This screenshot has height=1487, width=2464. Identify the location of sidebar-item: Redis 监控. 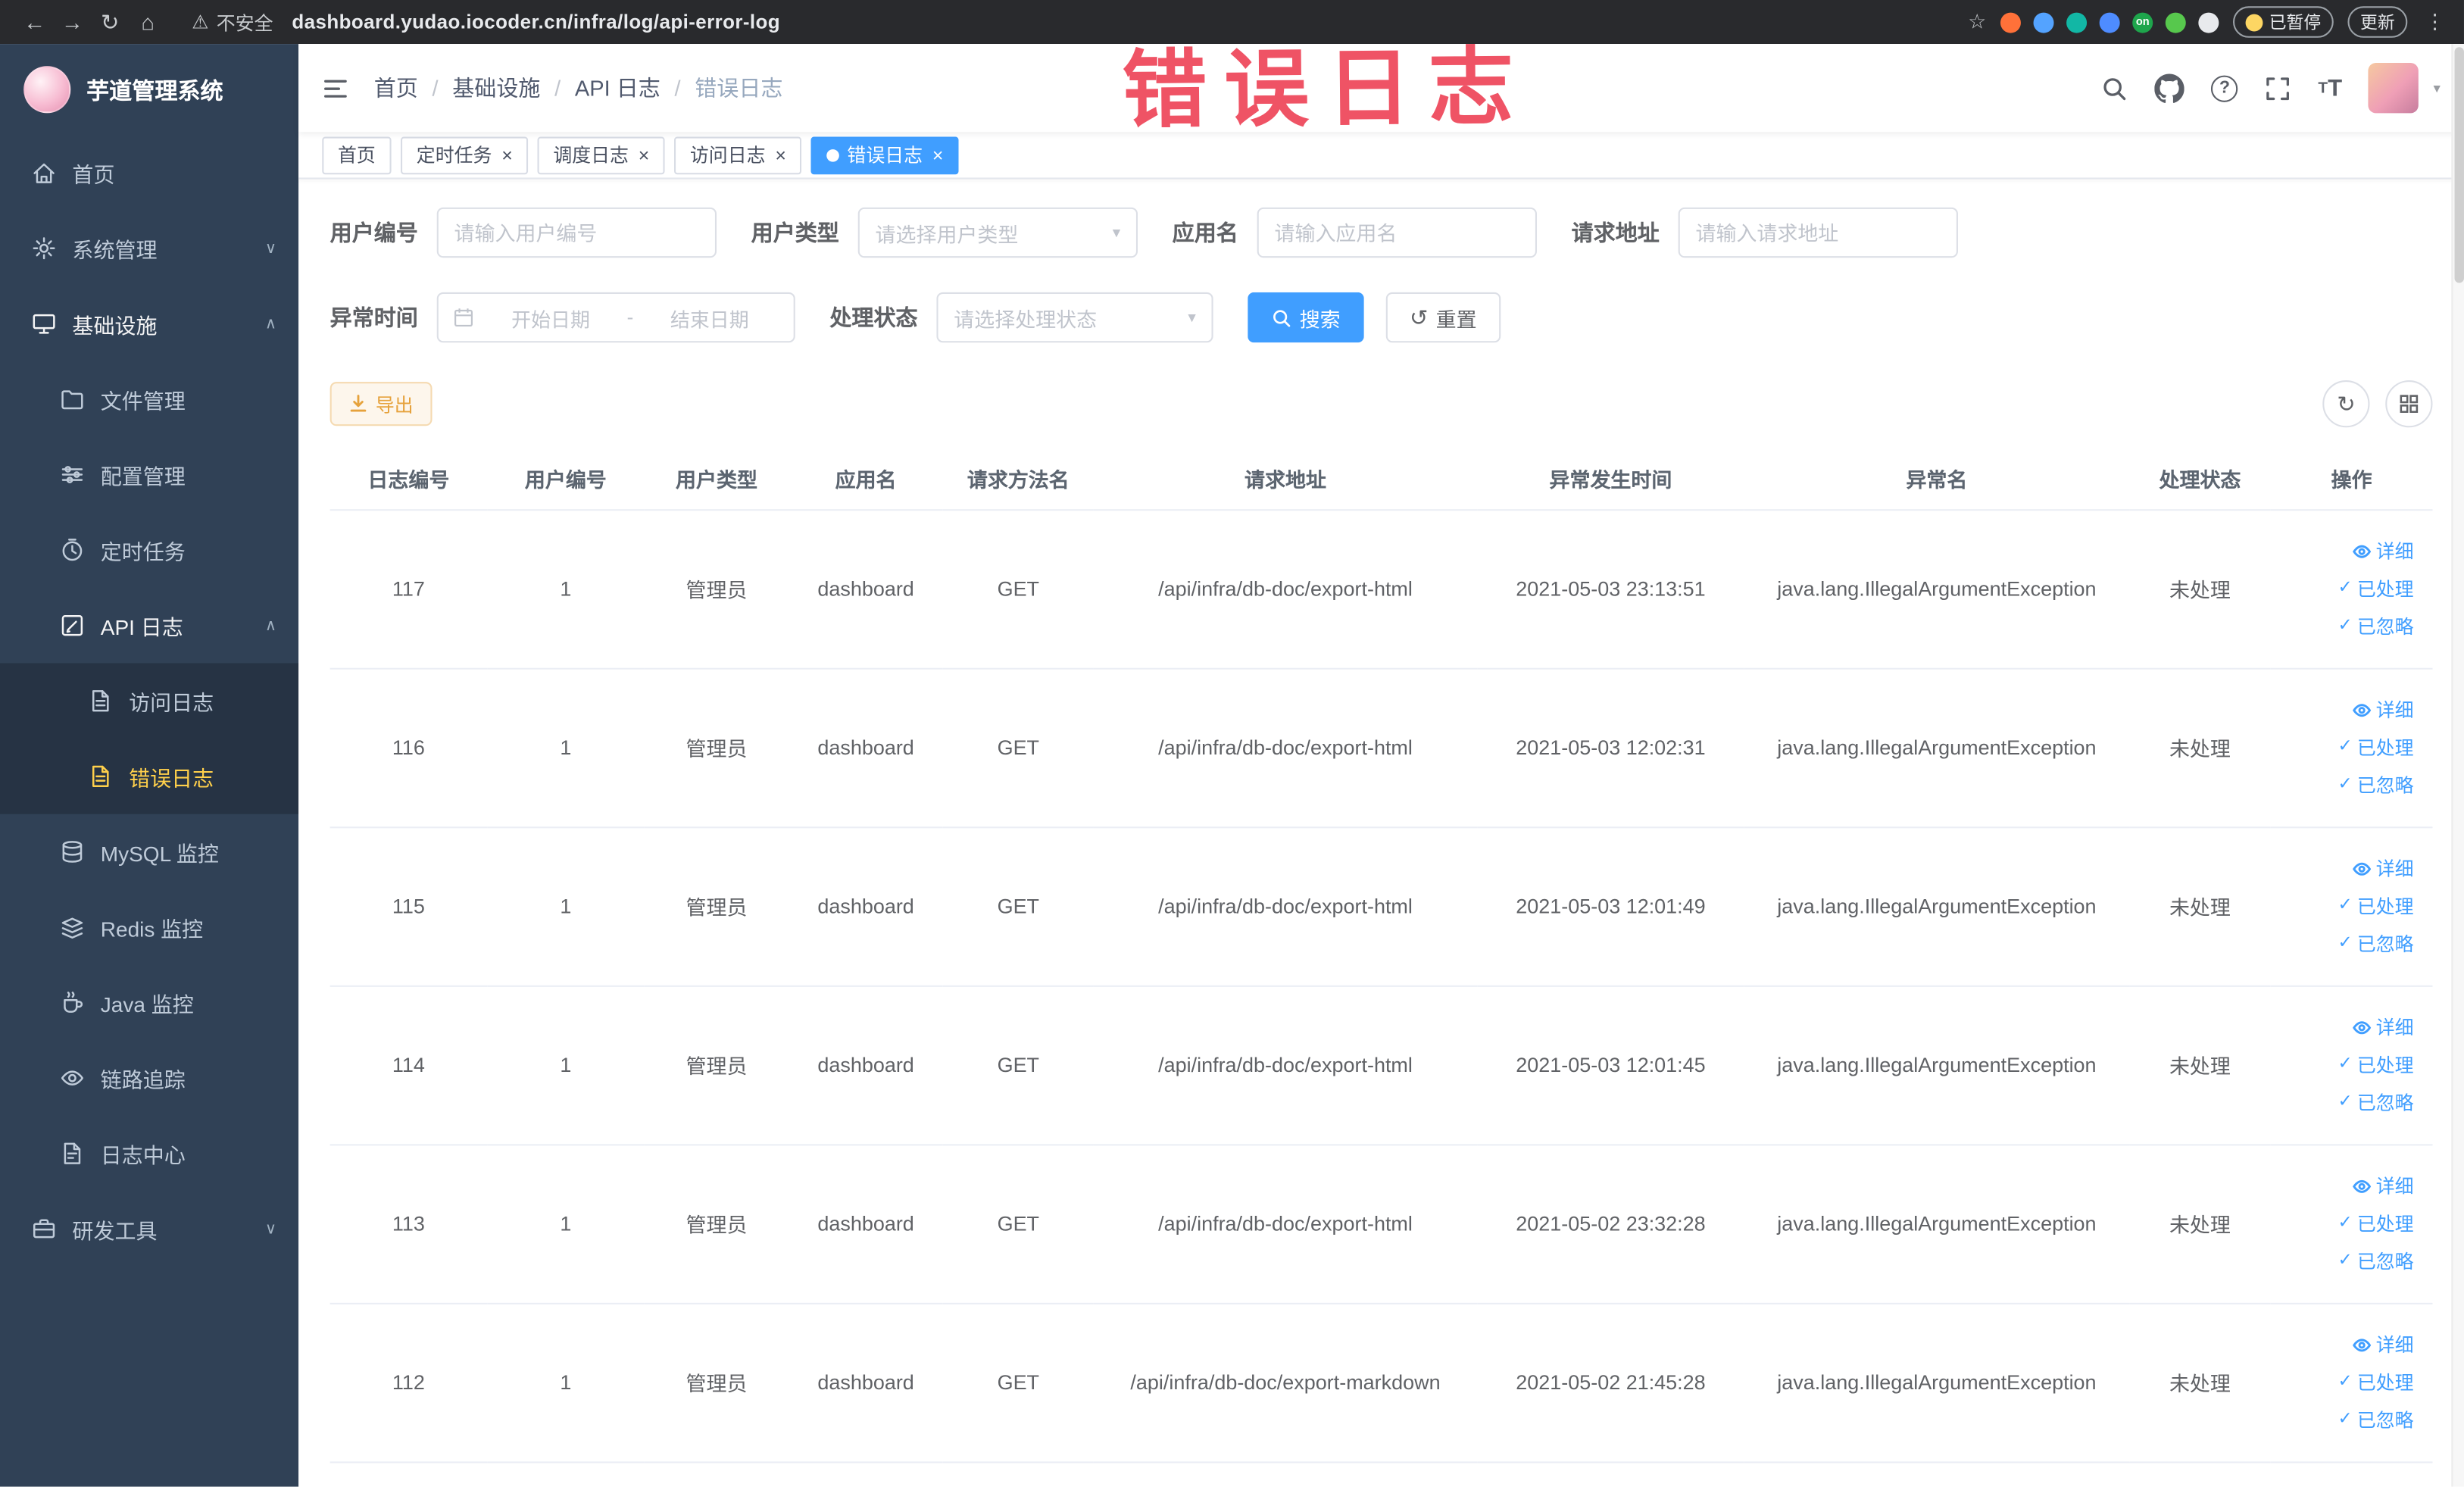
(149, 927).